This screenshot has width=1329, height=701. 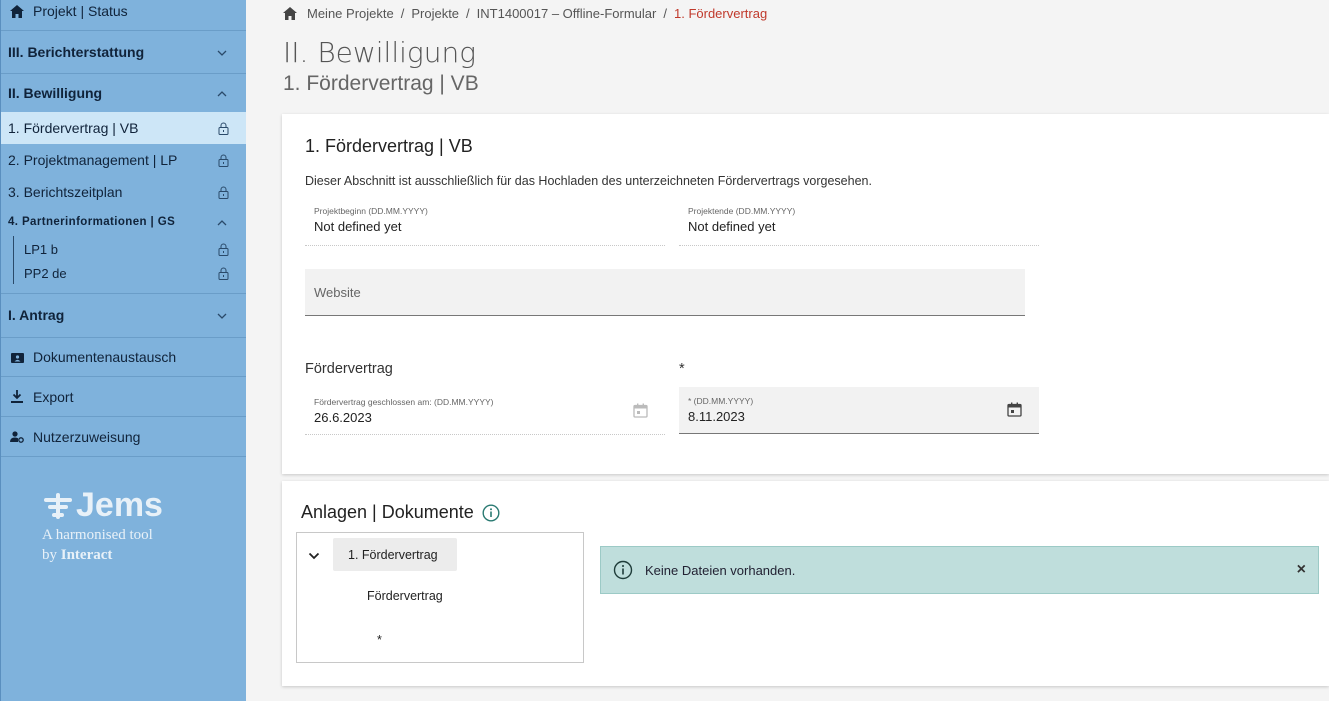 I want to click on sidebar-item-project-status: Projekt | Status, so click(x=123, y=11).